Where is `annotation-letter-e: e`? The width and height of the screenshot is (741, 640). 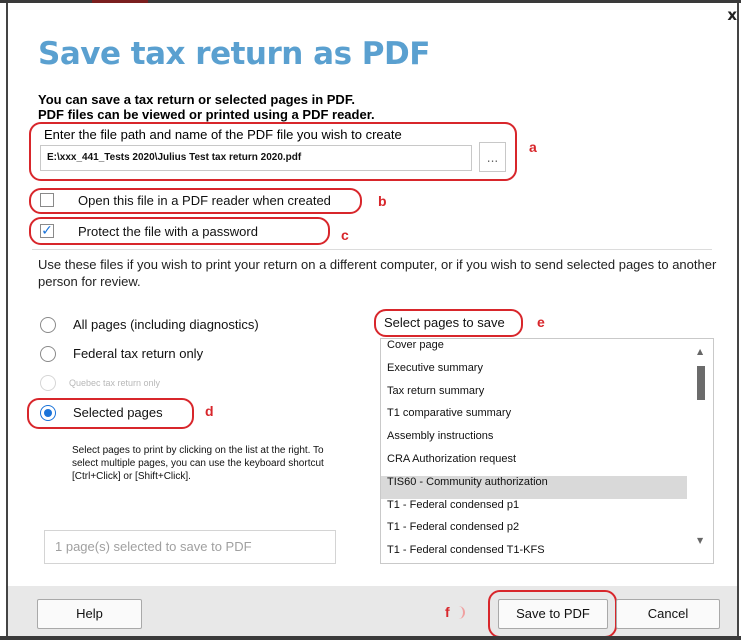 annotation-letter-e: e is located at coordinates (541, 322).